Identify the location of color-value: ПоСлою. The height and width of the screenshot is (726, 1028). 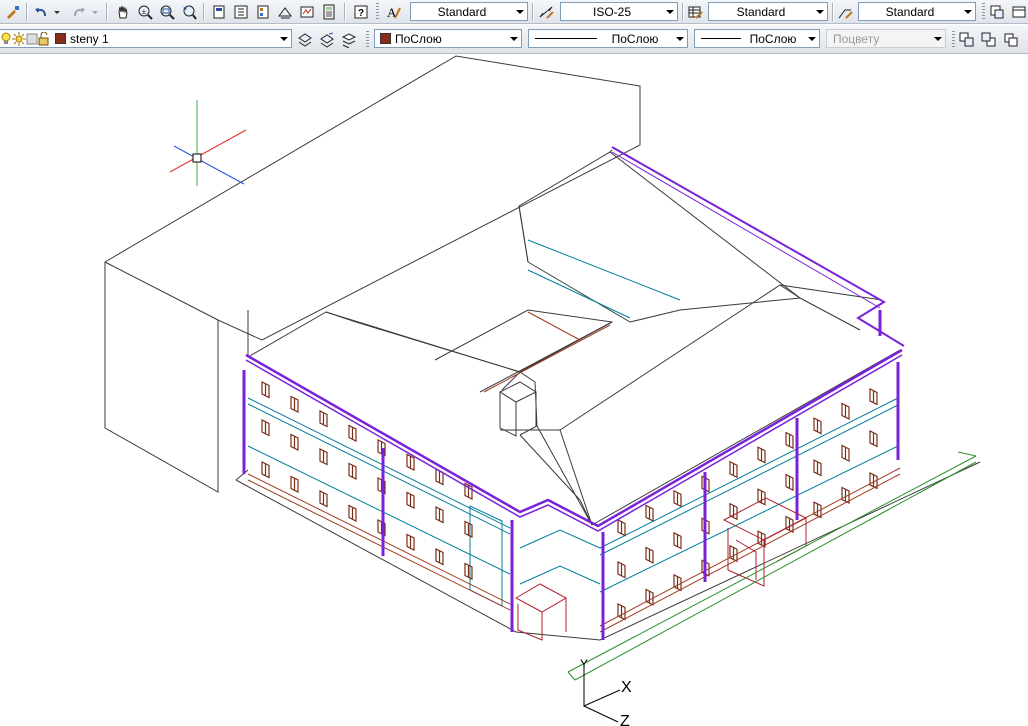
(418, 38).